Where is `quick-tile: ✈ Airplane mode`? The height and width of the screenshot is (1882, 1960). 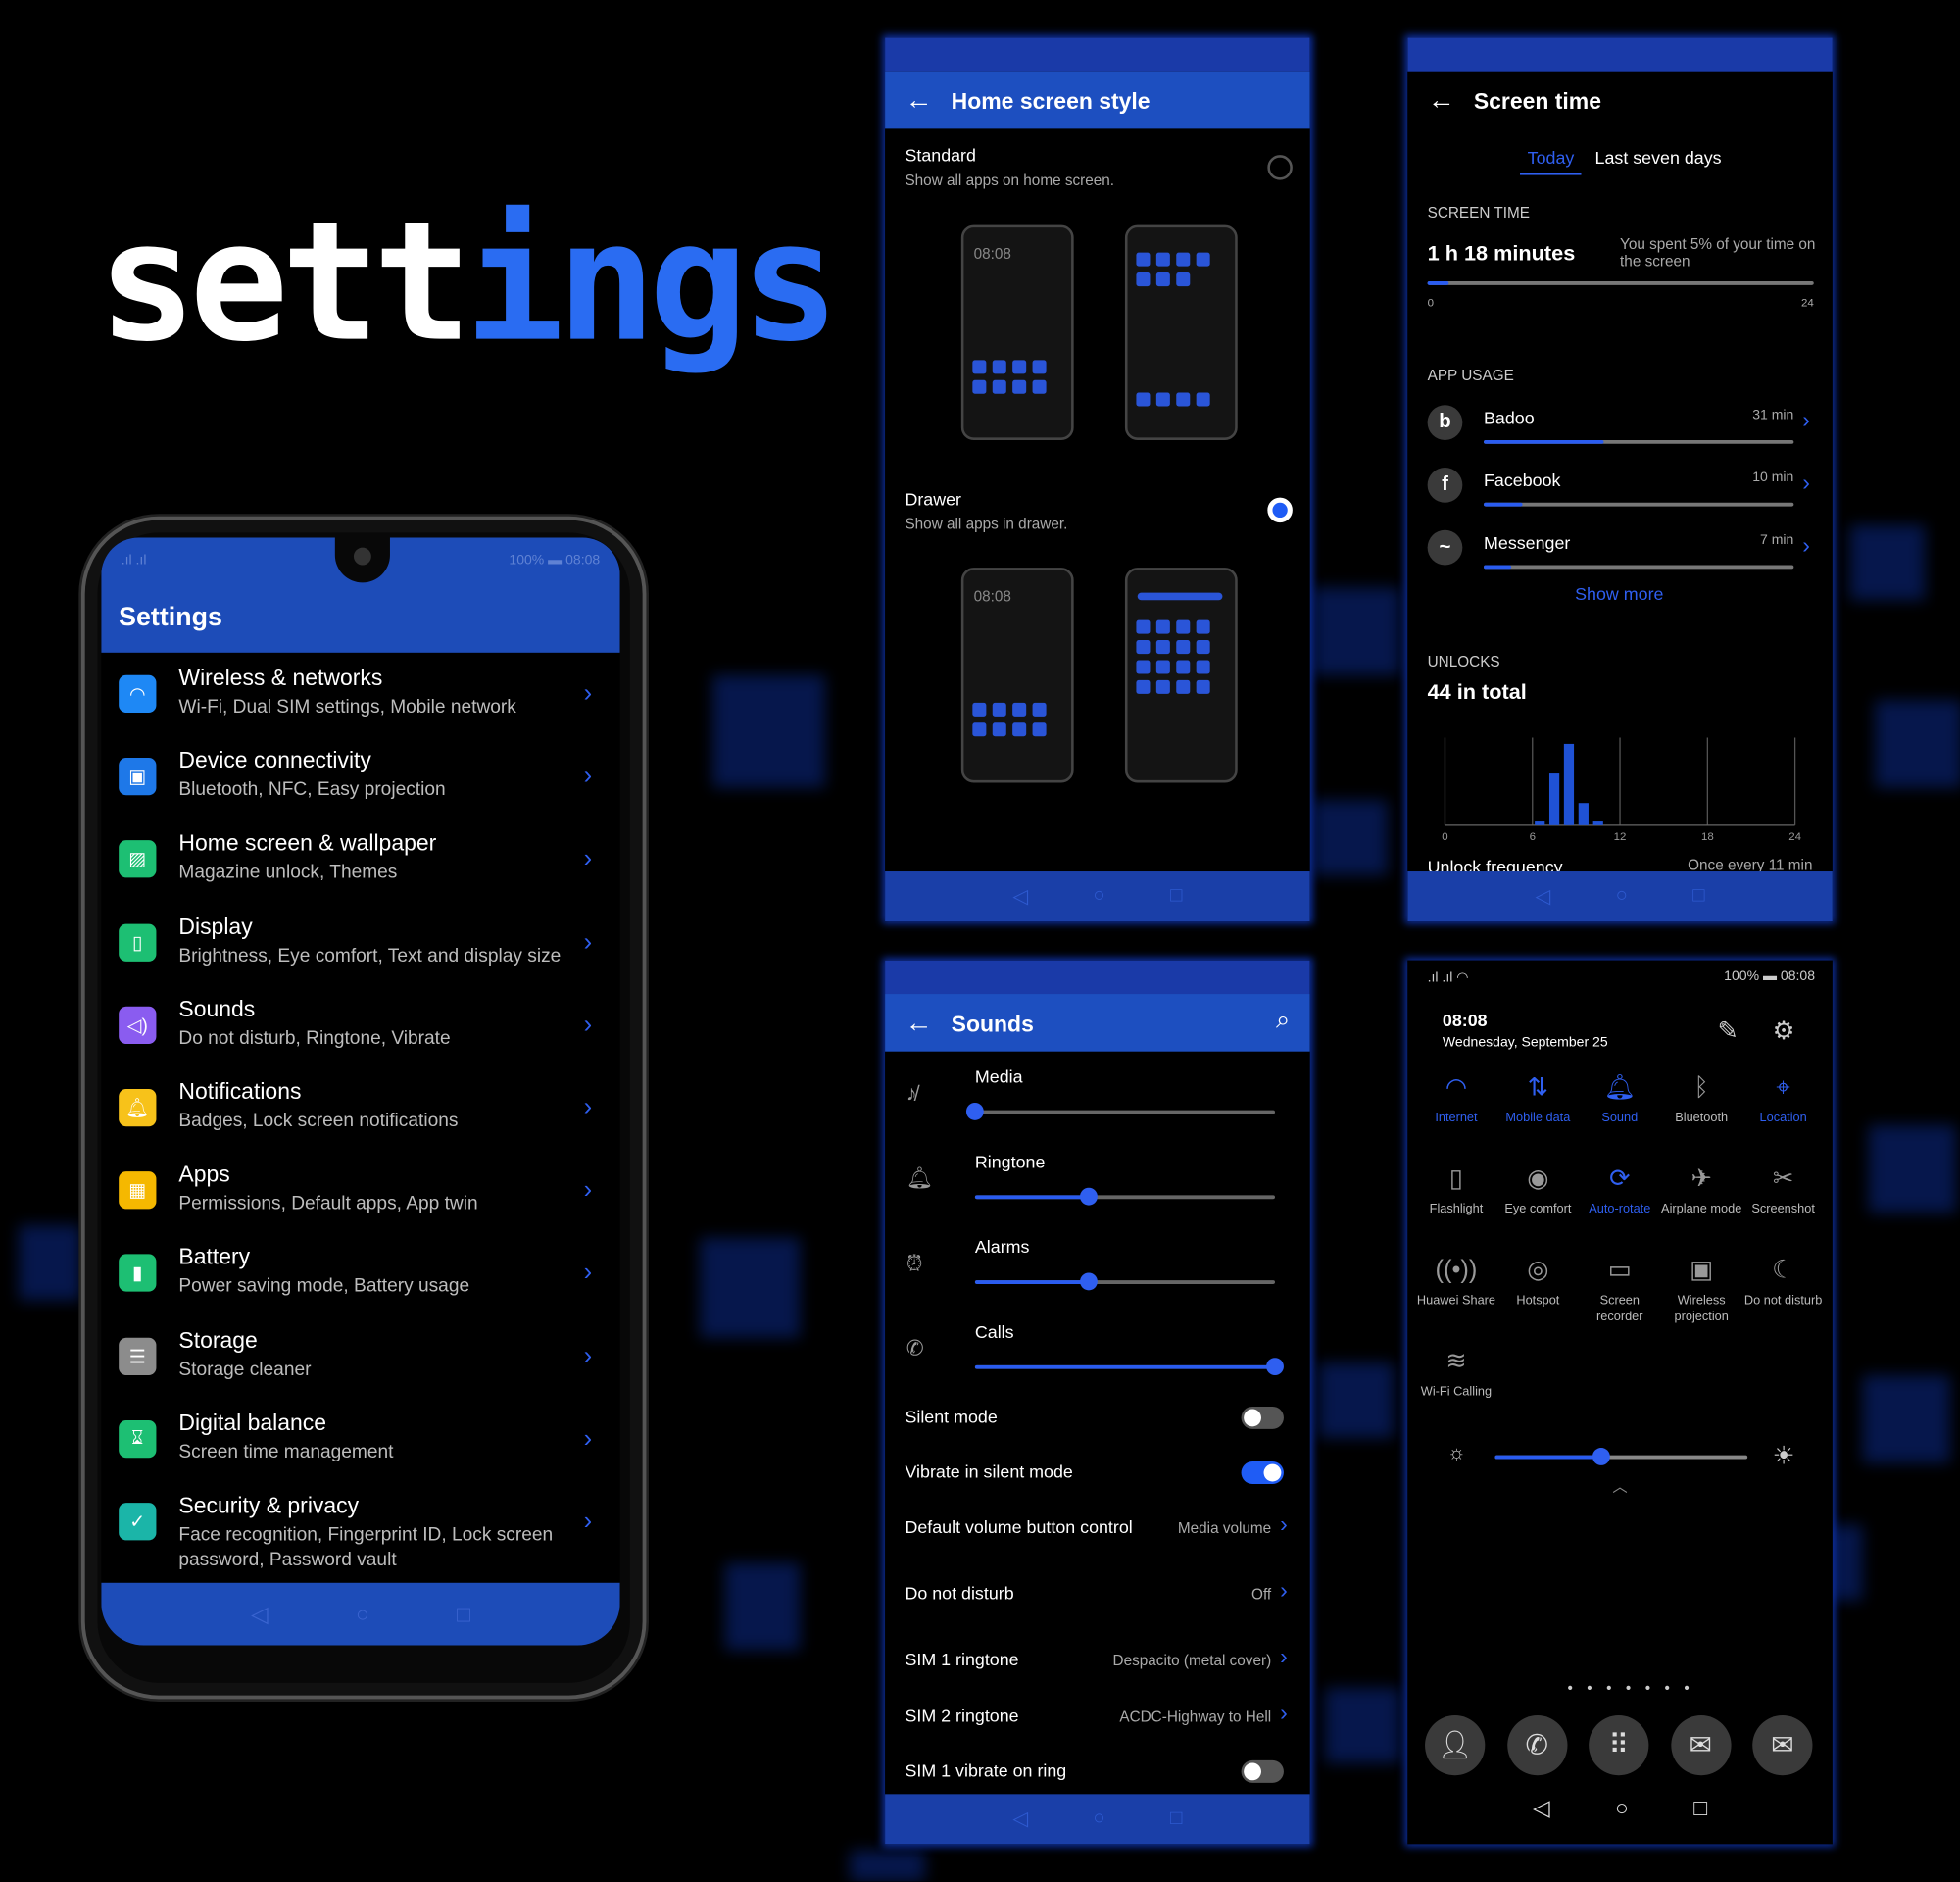 quick-tile: ✈ Airplane mode is located at coordinates (1701, 1189).